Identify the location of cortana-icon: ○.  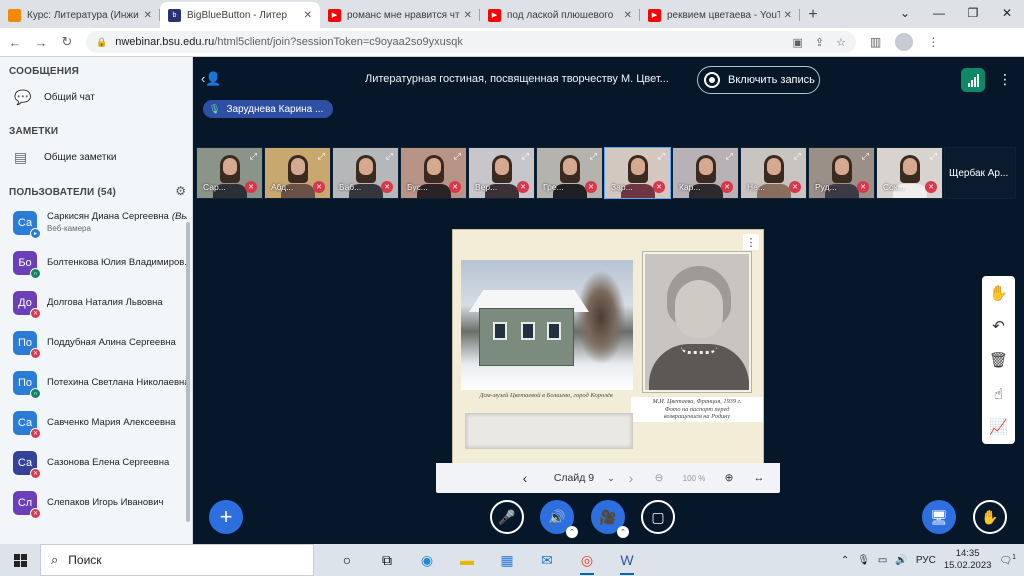
(347, 560).